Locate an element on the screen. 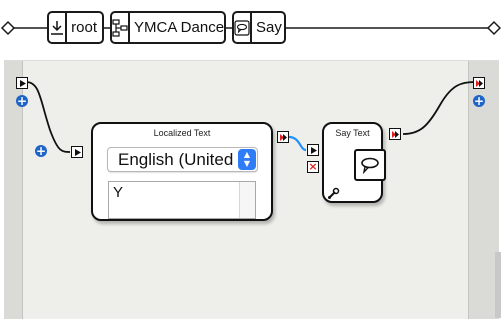 Image resolution: width=501 pixels, height=319 pixels. breadcrumb-item-say: Say is located at coordinates (259, 27).